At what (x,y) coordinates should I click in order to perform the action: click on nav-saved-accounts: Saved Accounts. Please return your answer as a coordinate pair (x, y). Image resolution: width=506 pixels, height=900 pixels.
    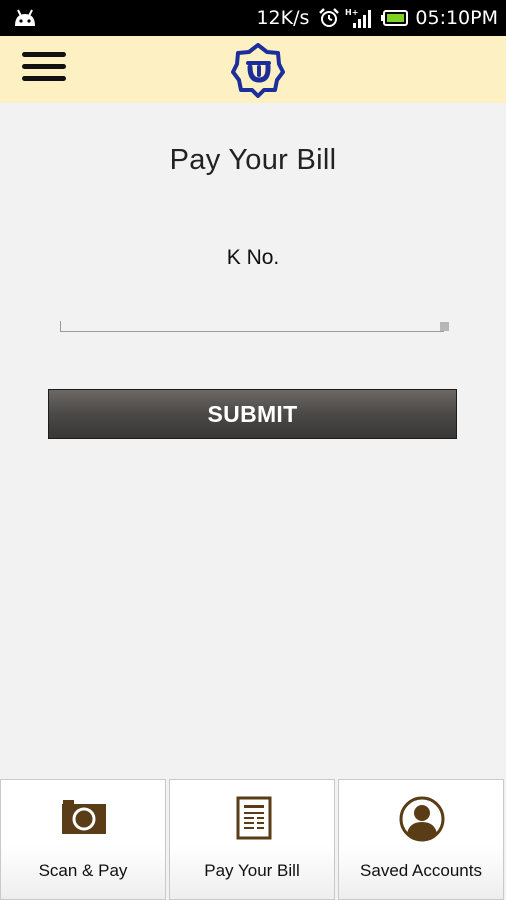
    Looking at the image, I should click on (421, 839).